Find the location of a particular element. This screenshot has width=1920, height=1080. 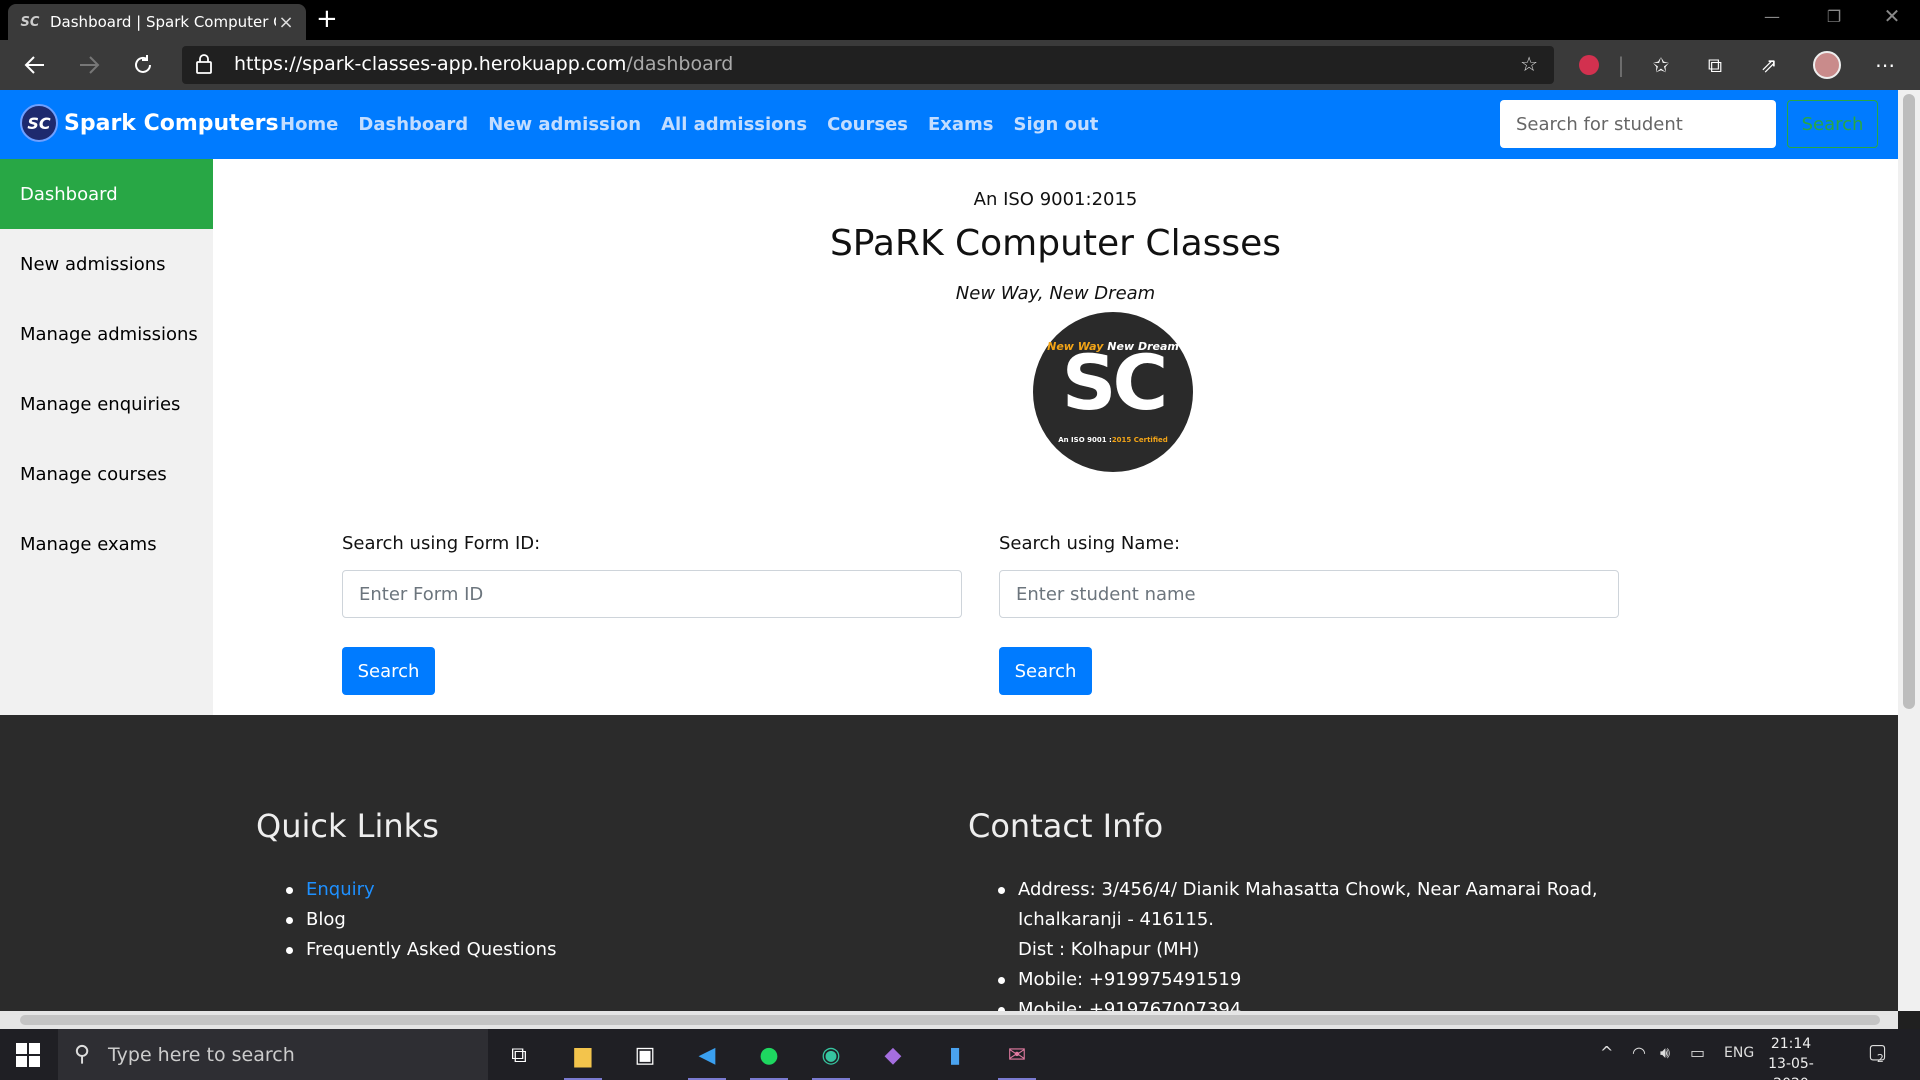

nav-home: Home is located at coordinates (309, 124).